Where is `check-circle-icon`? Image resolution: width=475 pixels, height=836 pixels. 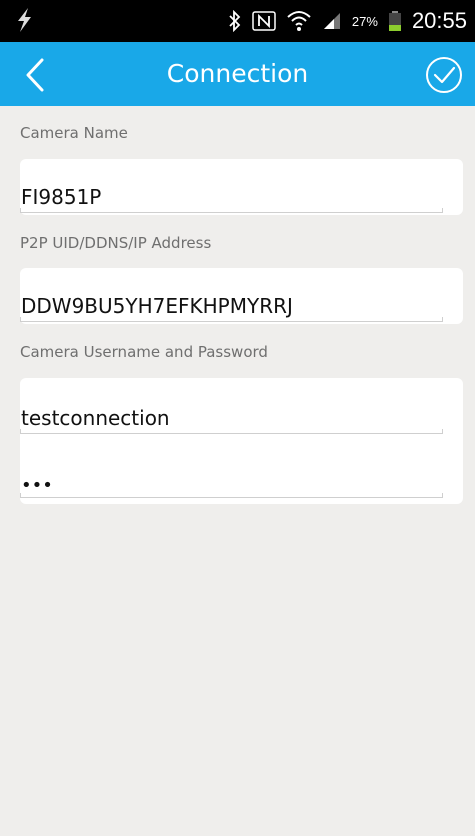
check-circle-icon is located at coordinates (444, 75).